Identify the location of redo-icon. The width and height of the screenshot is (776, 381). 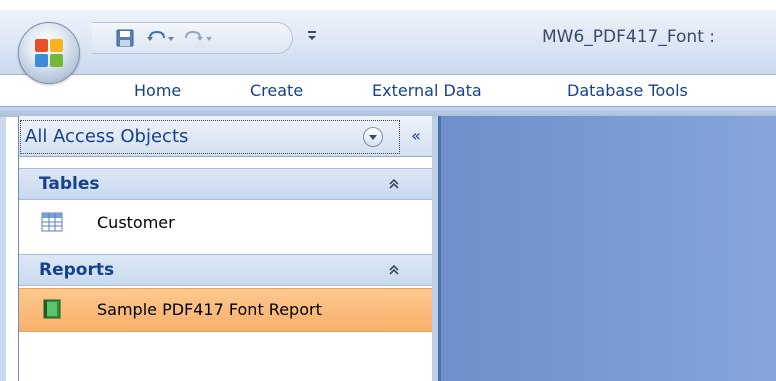
(199, 38).